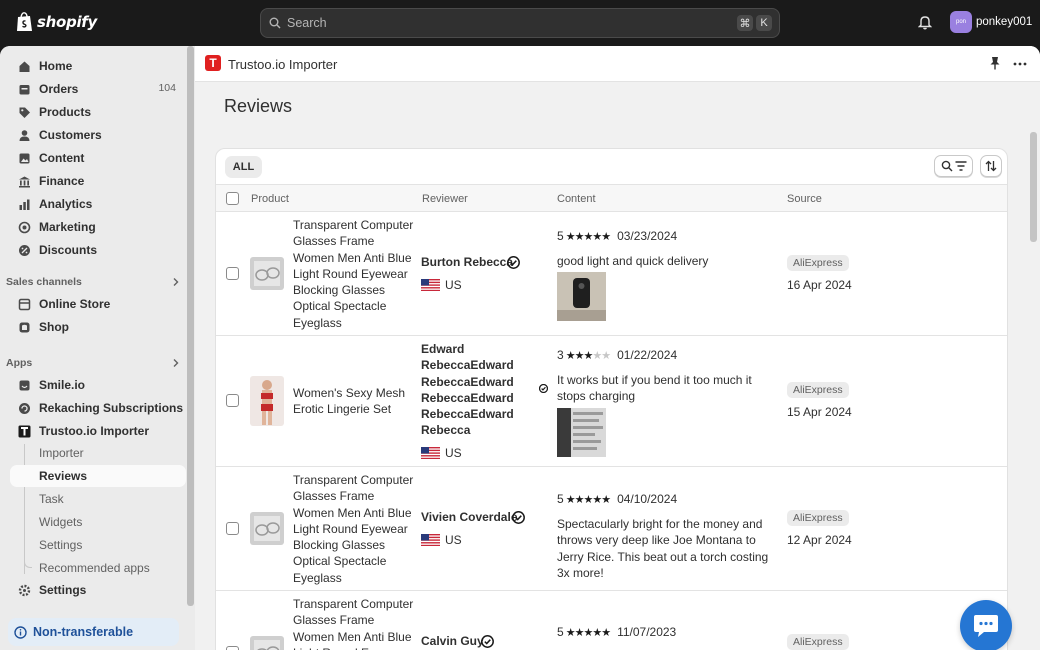  I want to click on shopify-logo: shopify, so click(56, 22).